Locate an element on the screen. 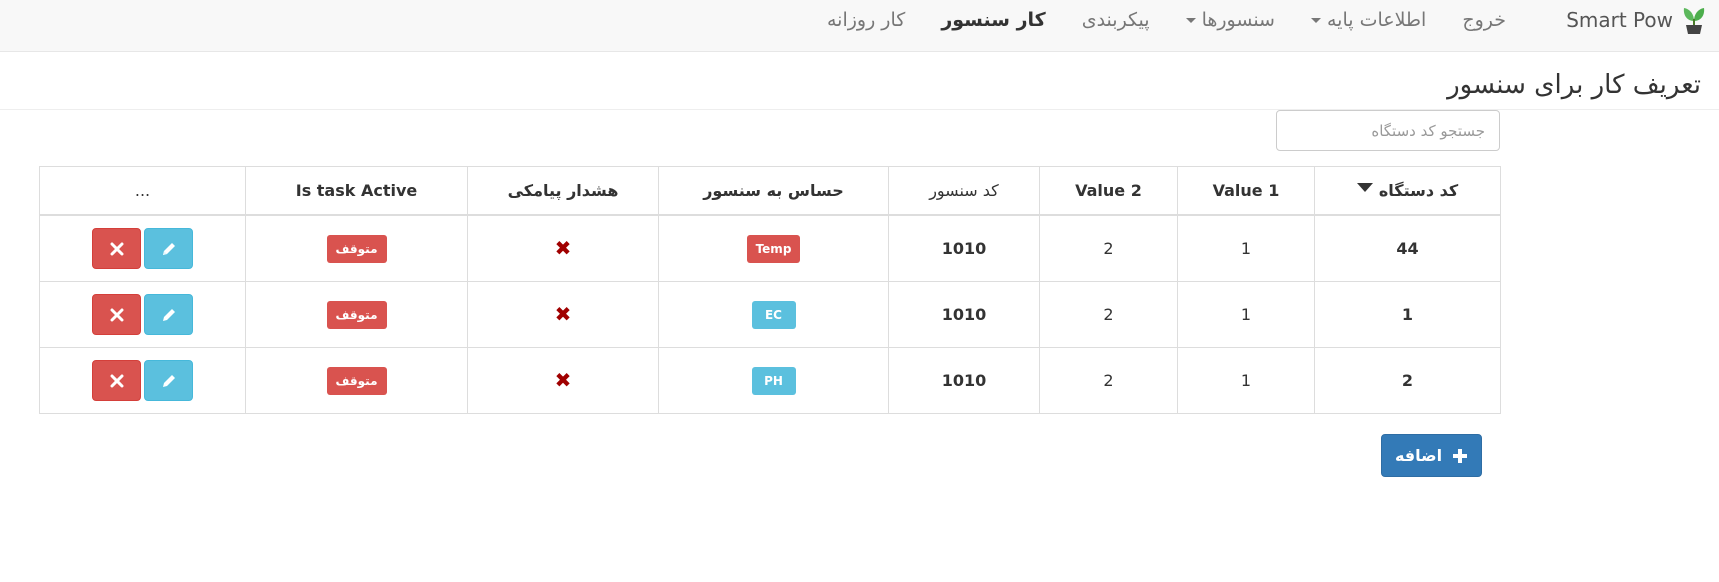 The width and height of the screenshot is (1719, 582). nav-item-sensors-dropdown: سنسورها is located at coordinates (1230, 20).